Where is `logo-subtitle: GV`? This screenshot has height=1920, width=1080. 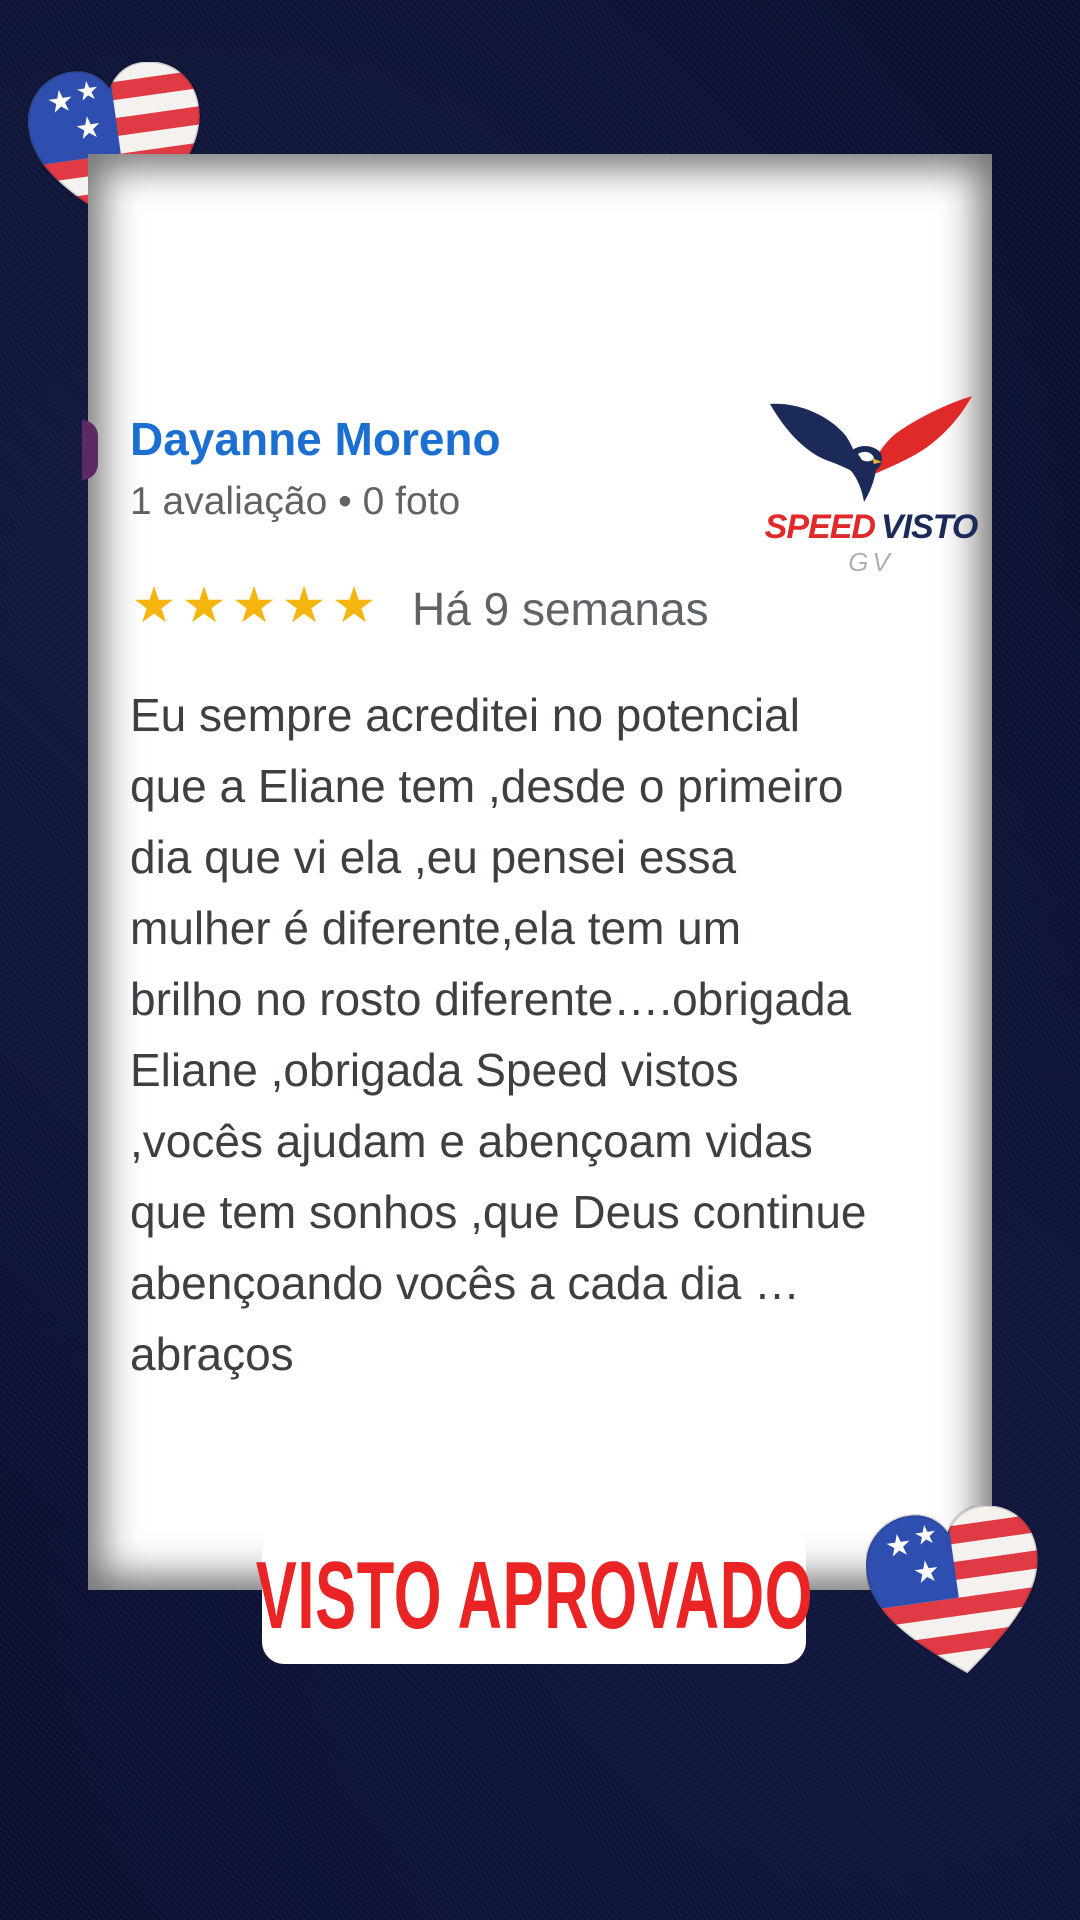
logo-subtitle: GV is located at coordinates (871, 562).